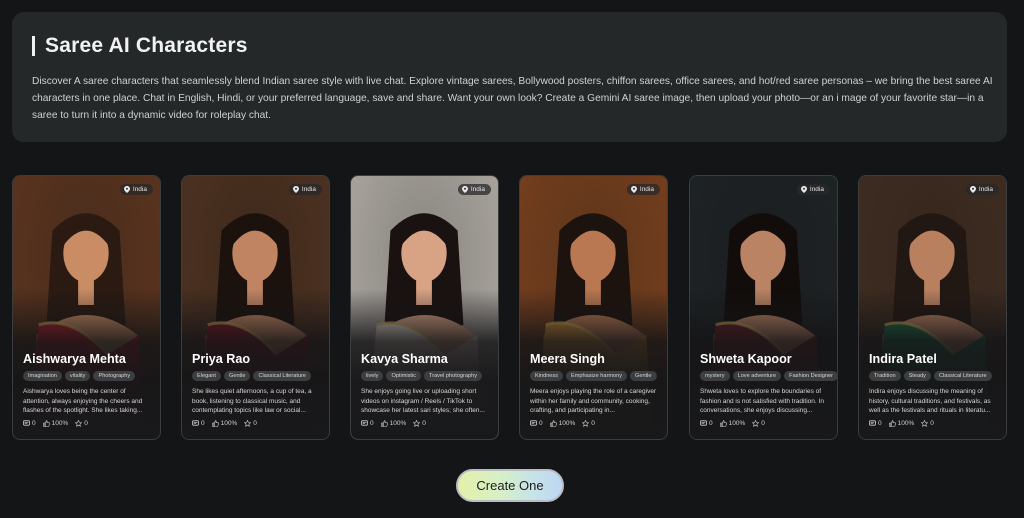 The image size is (1024, 518). What do you see at coordinates (885, 376) in the screenshot?
I see `character-tag: Tradition` at bounding box center [885, 376].